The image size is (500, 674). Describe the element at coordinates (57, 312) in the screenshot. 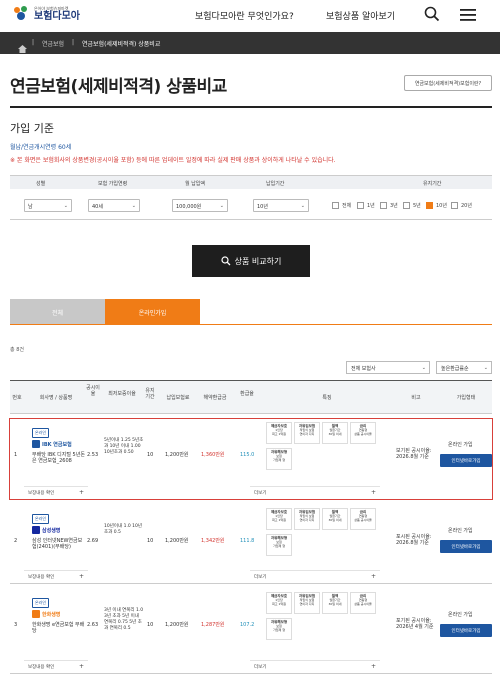

I see `tab-all: 전체` at that location.